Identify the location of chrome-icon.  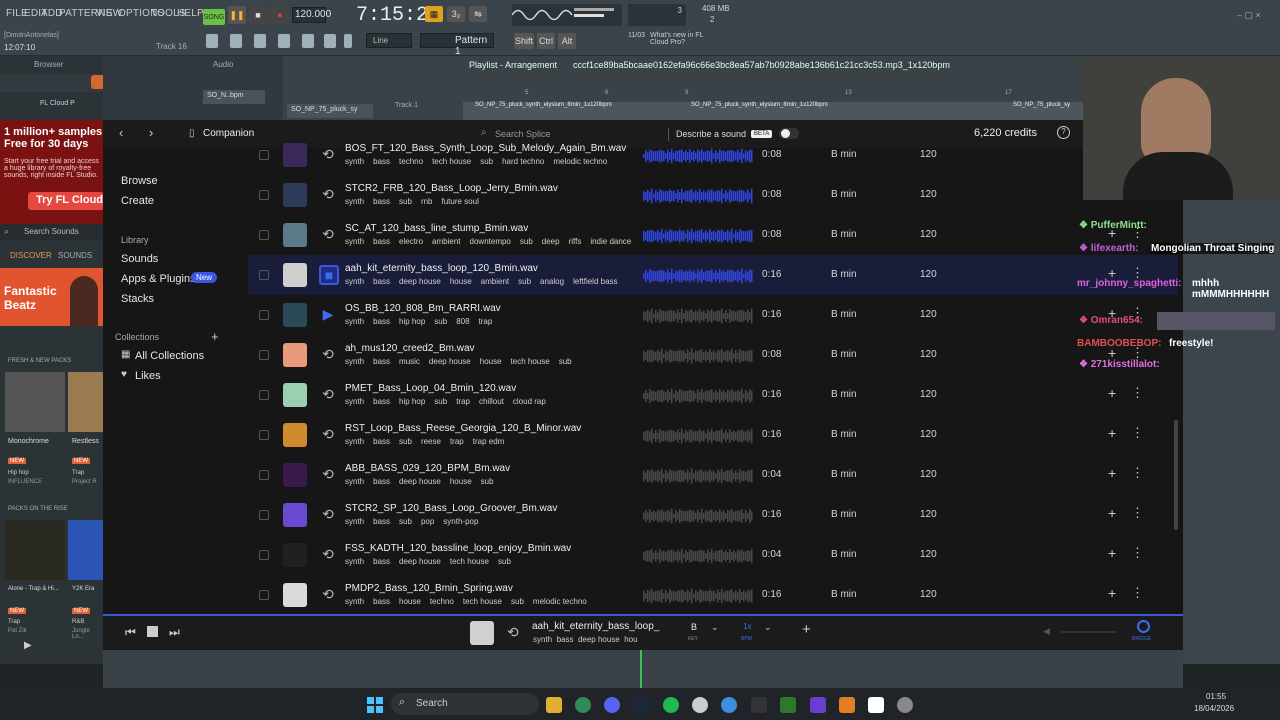
(583, 705).